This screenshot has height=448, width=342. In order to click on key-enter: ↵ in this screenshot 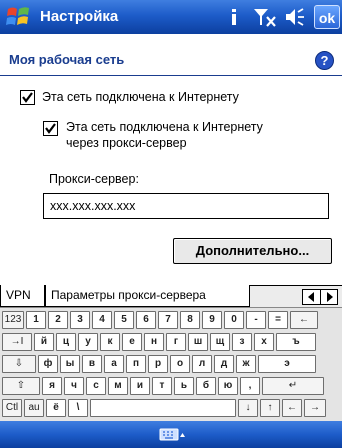, I will do `click(293, 386)`.